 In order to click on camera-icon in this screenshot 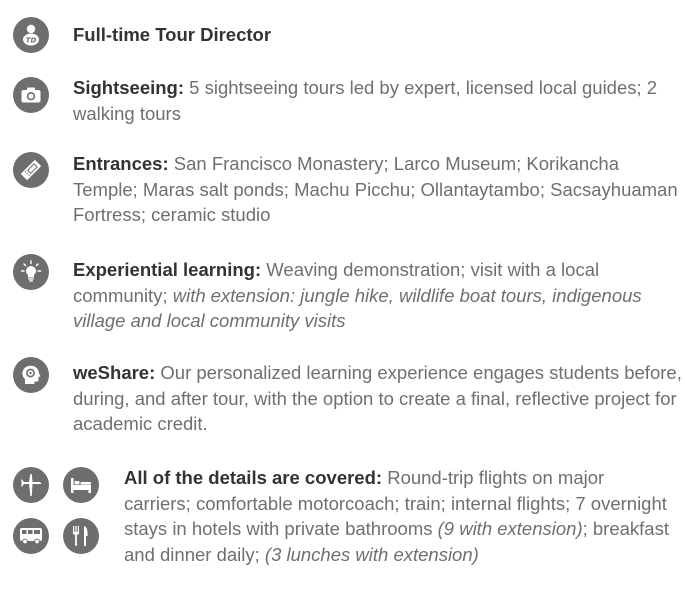, I will do `click(31, 95)`.